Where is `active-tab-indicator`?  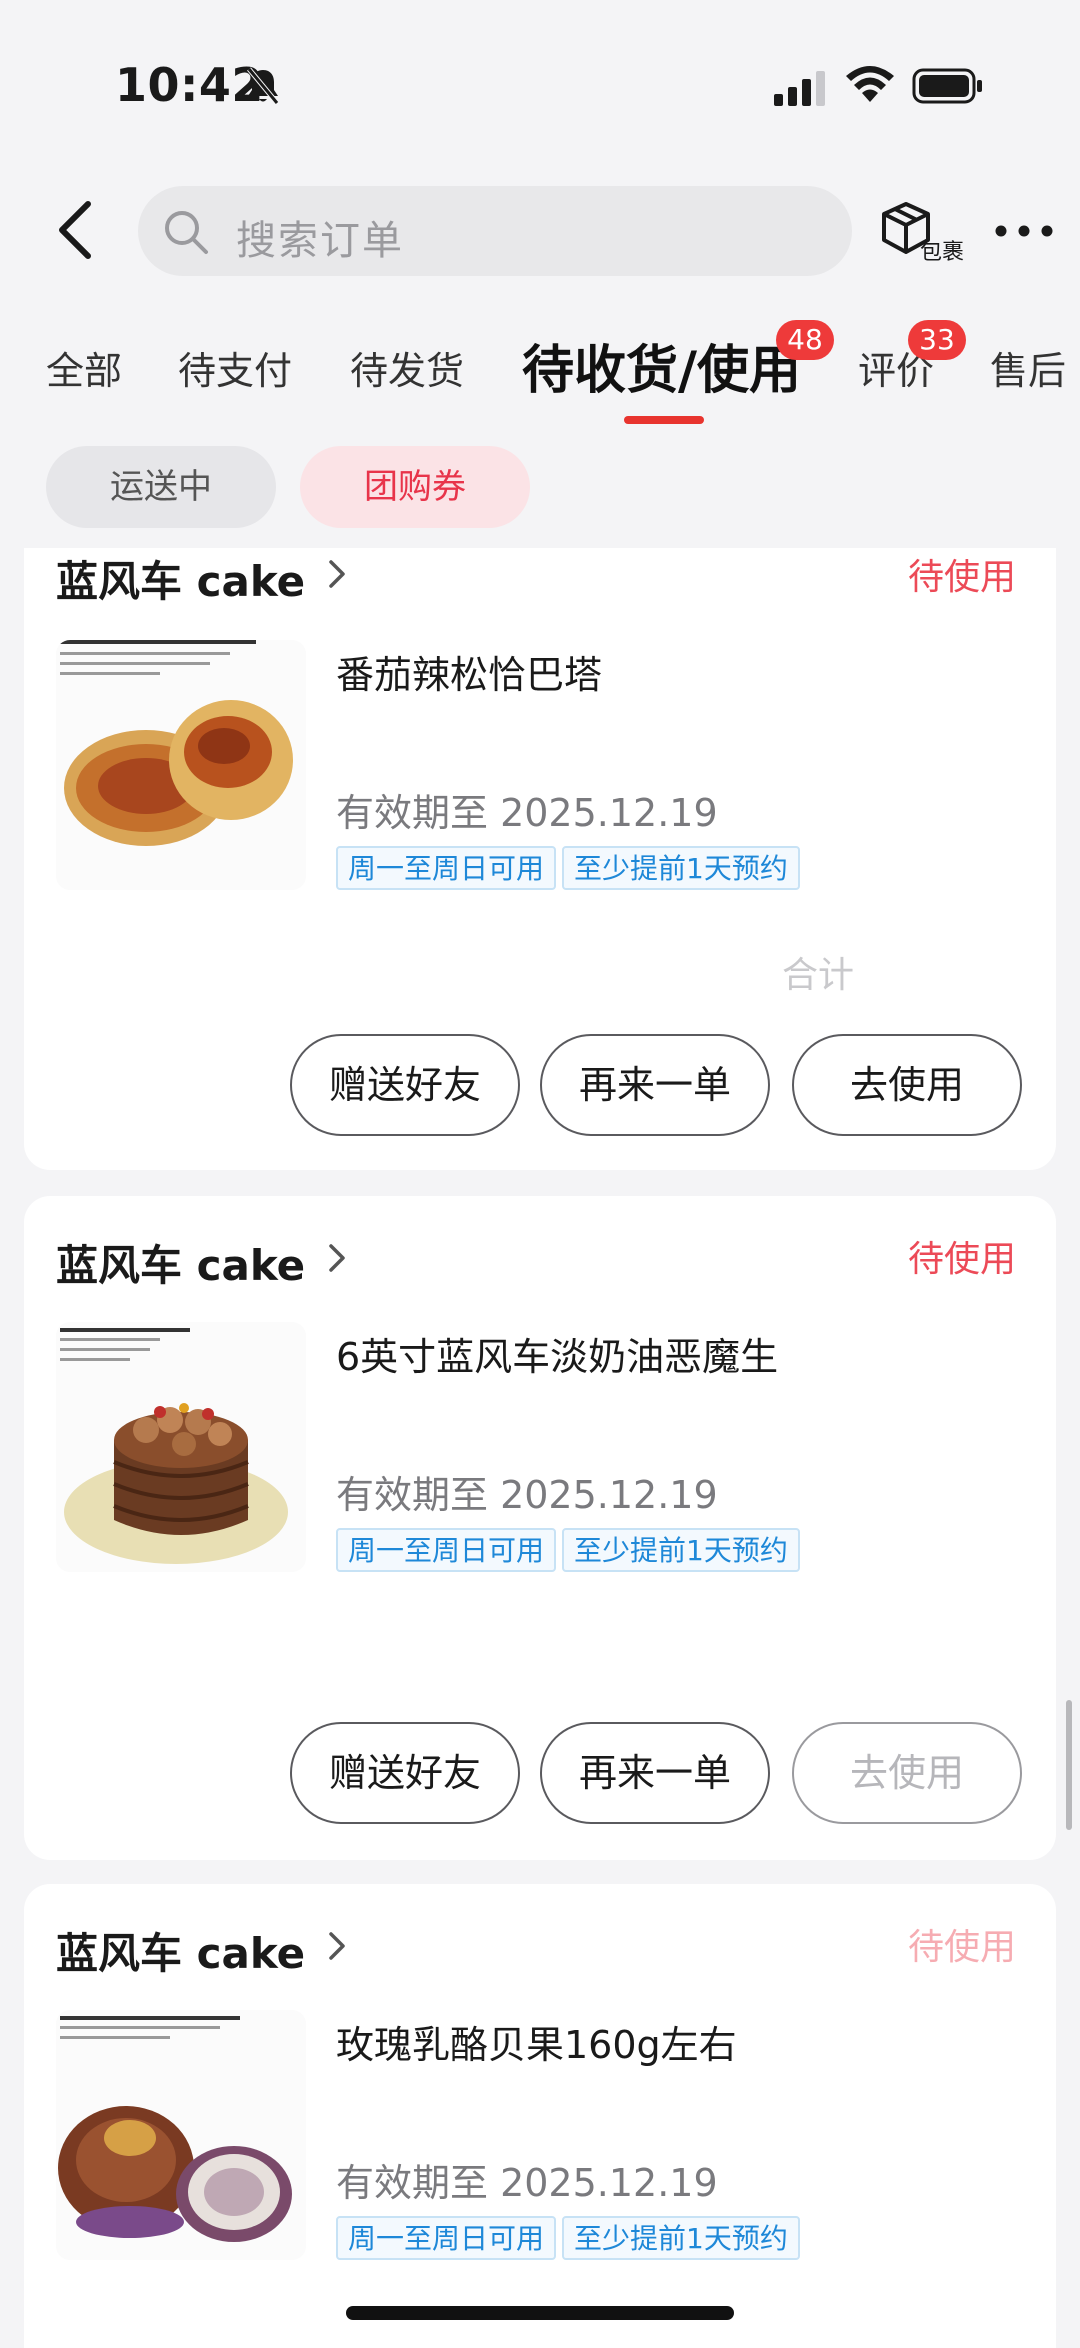
active-tab-indicator is located at coordinates (664, 420).